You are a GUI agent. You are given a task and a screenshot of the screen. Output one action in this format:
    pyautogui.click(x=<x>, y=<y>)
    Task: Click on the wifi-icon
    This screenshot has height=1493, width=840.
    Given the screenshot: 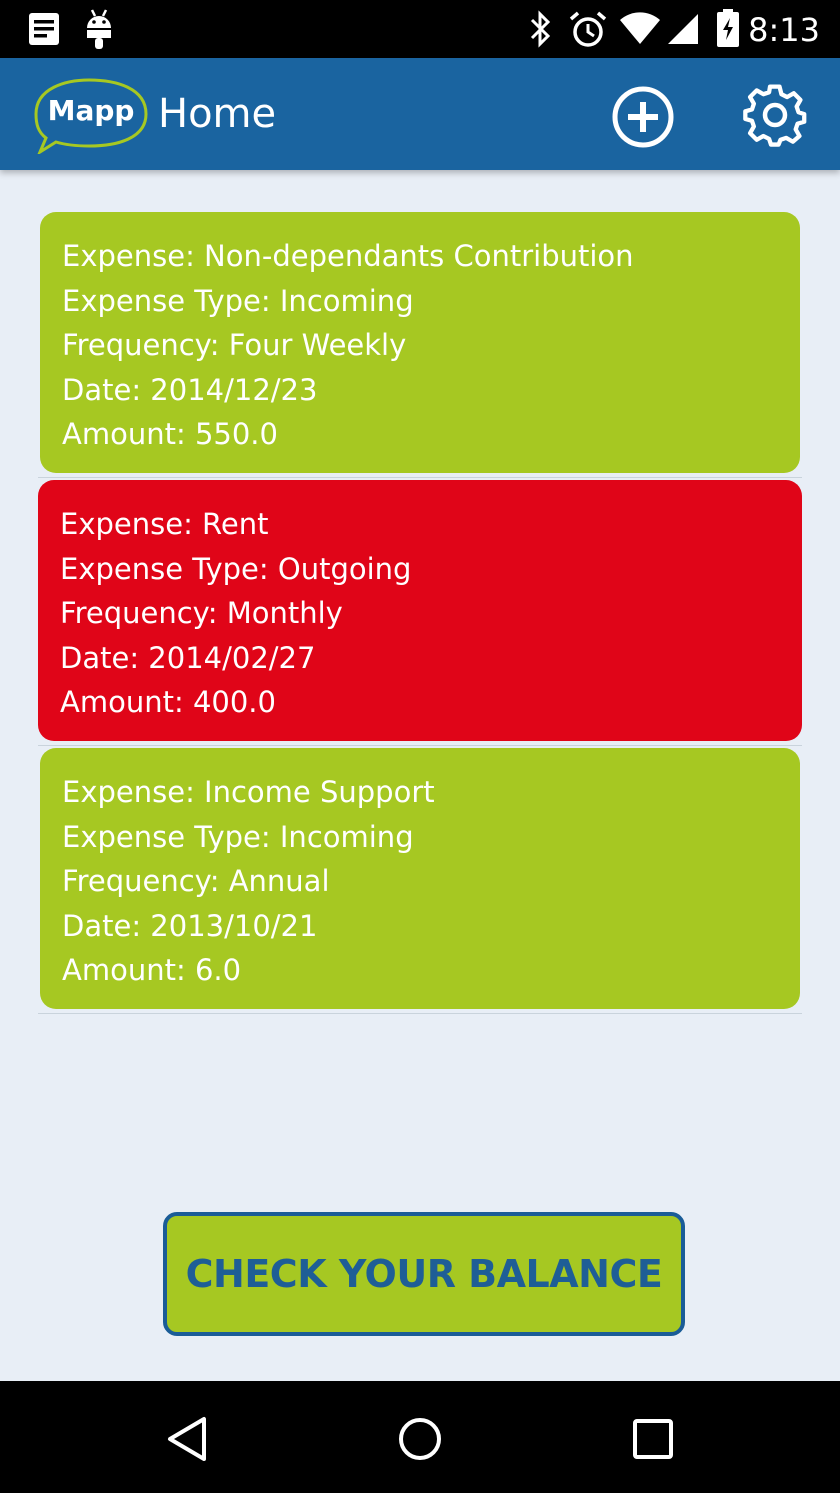 What is the action you would take?
    pyautogui.click(x=640, y=28)
    